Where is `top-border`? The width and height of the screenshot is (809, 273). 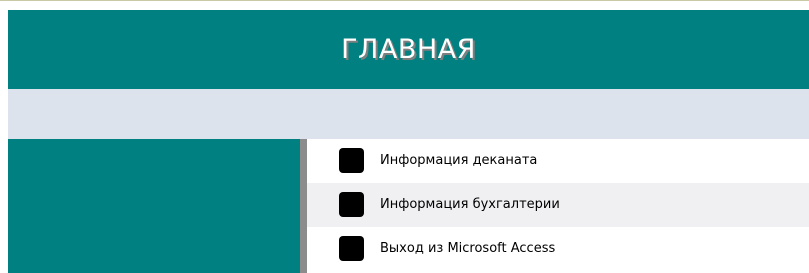
top-border is located at coordinates (404, 5).